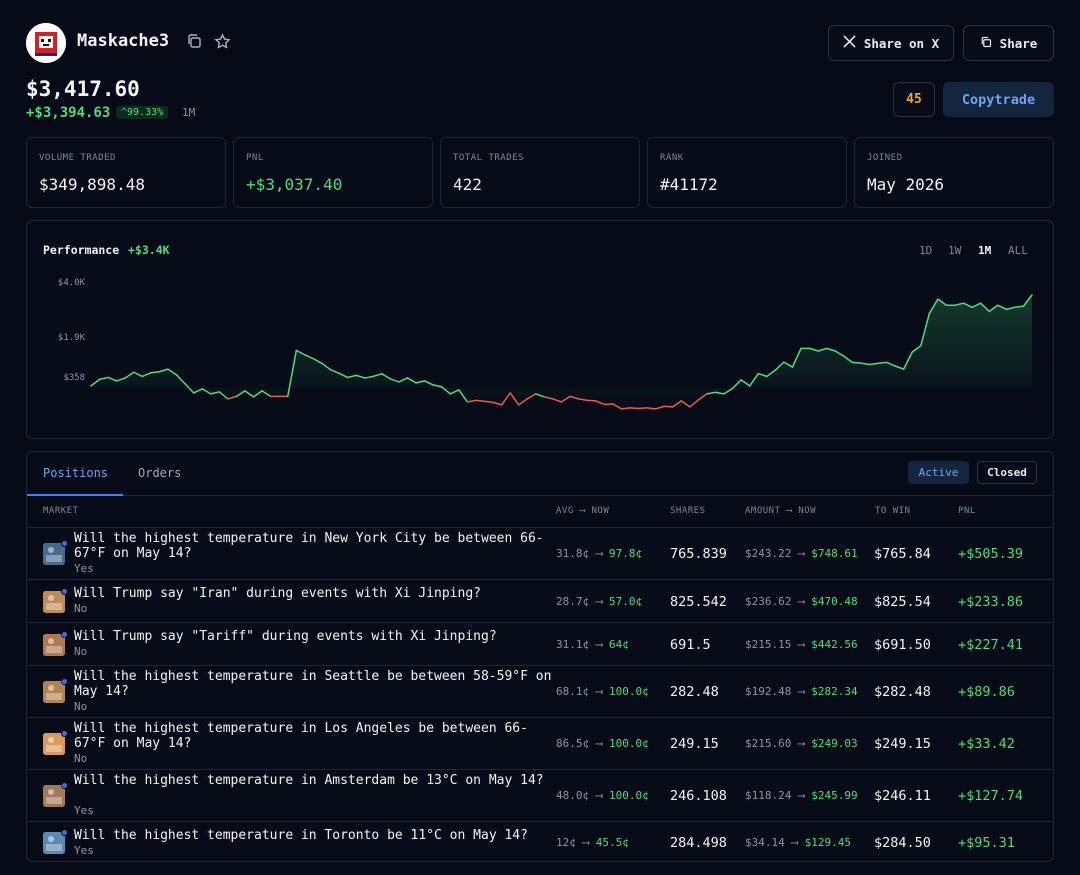 This screenshot has height=875, width=1080. I want to click on stat-label: JOINED, so click(885, 158).